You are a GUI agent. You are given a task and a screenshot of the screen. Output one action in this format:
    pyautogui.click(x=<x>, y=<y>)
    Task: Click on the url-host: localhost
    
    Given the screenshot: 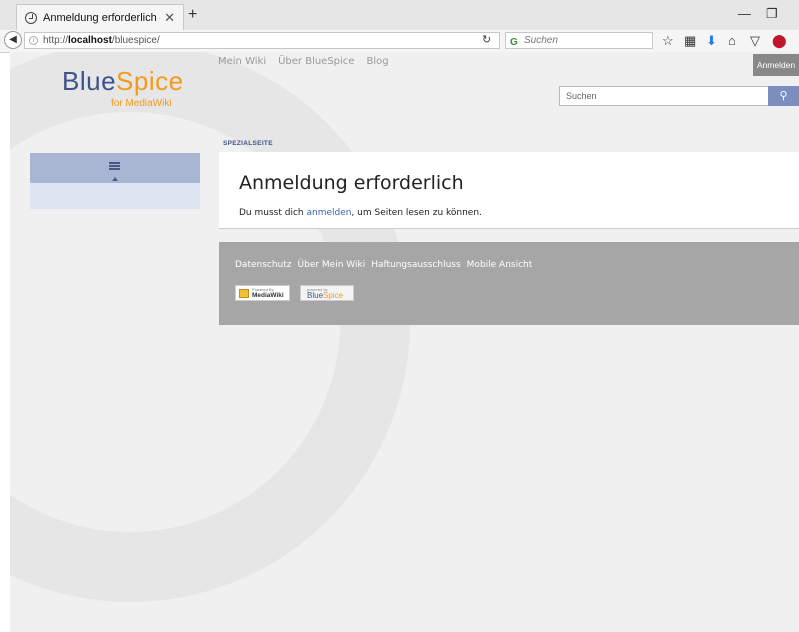 What is the action you would take?
    pyautogui.click(x=90, y=40)
    